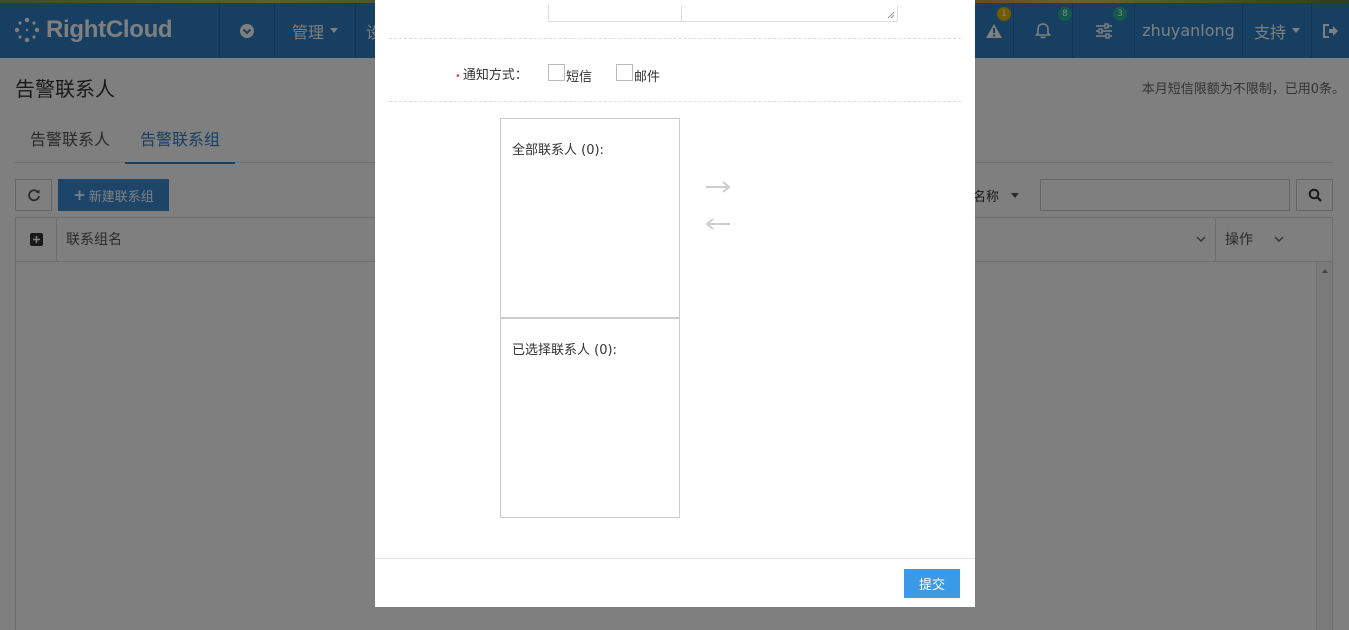  Describe the element at coordinates (590, 218) in the screenshot. I see `all-contacts-list: 全部联系人 (0):` at that location.